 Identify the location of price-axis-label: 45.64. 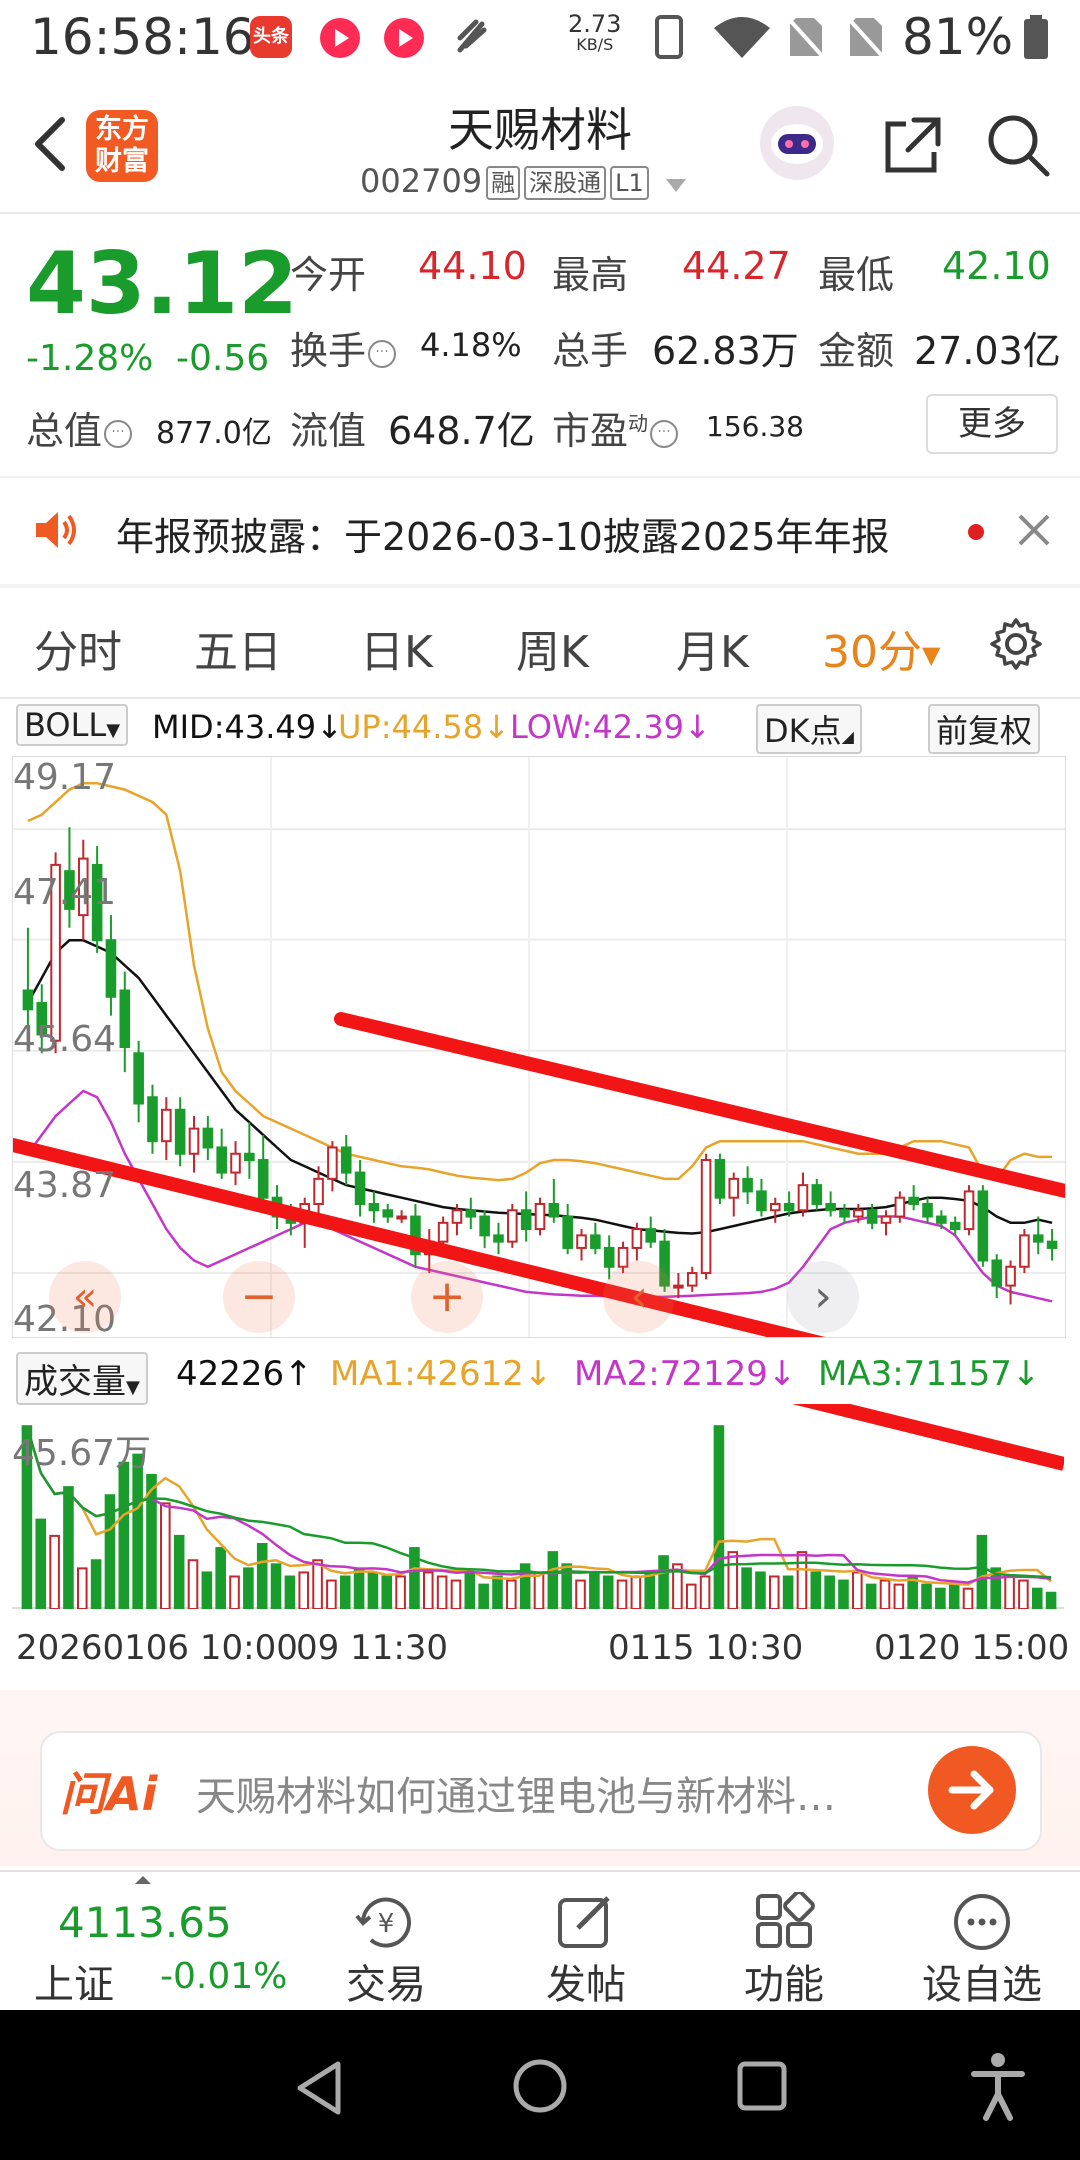
(65, 1039).